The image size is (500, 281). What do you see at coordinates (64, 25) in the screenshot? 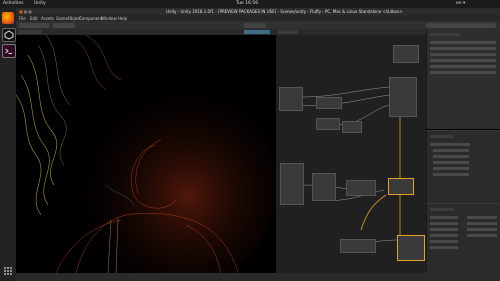
I see `pivot-toggle` at bounding box center [64, 25].